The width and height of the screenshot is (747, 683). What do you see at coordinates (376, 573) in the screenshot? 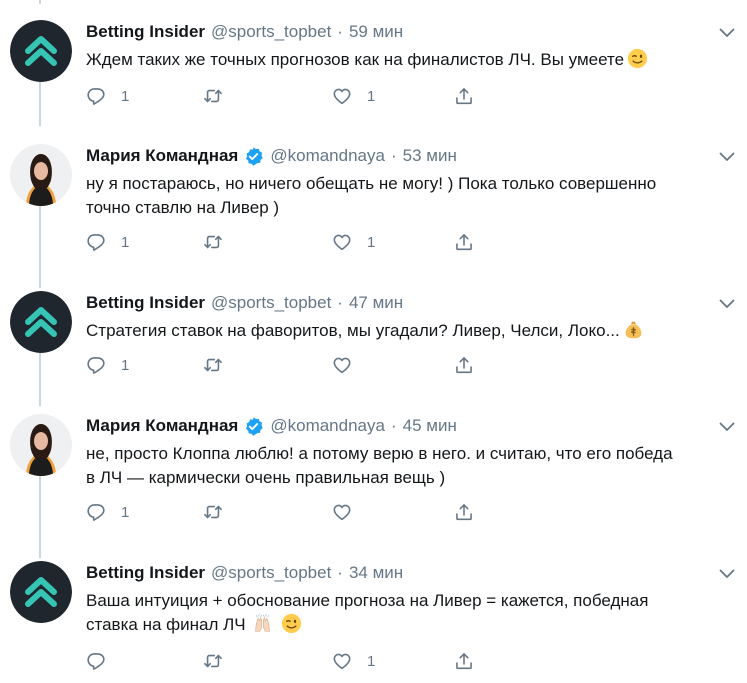
I see `timestamp: 34 мин` at bounding box center [376, 573].